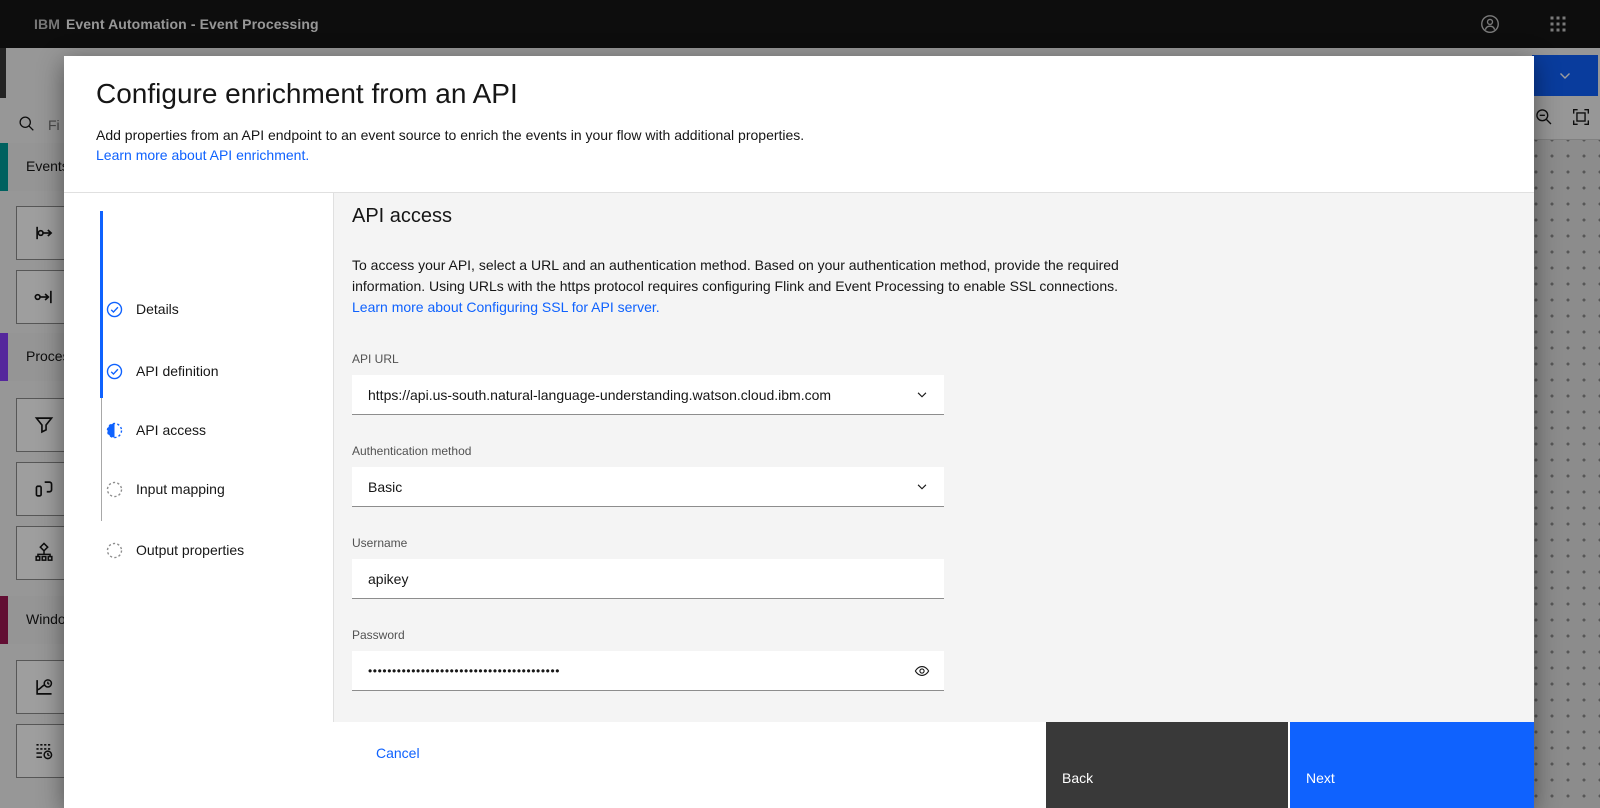  I want to click on auth-method-field-group: Authentication method Basic, so click(648, 475).